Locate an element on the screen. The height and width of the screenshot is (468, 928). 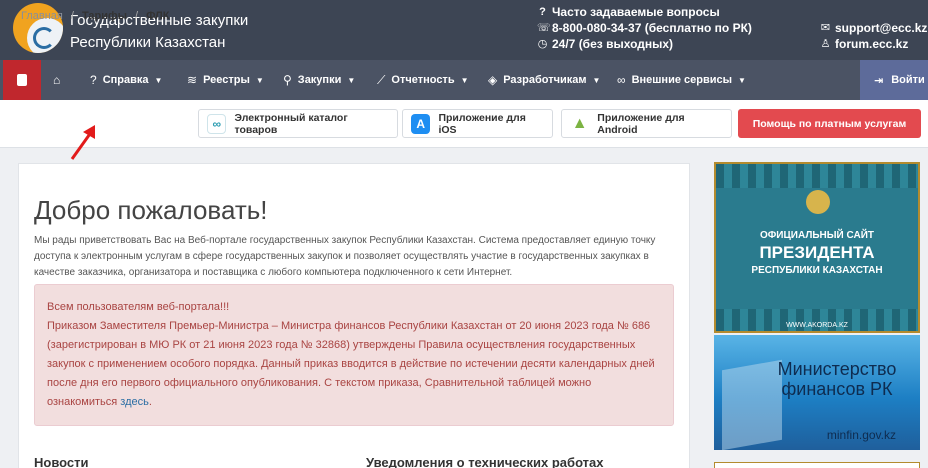
emblem-icon is located at coordinates (818, 202).